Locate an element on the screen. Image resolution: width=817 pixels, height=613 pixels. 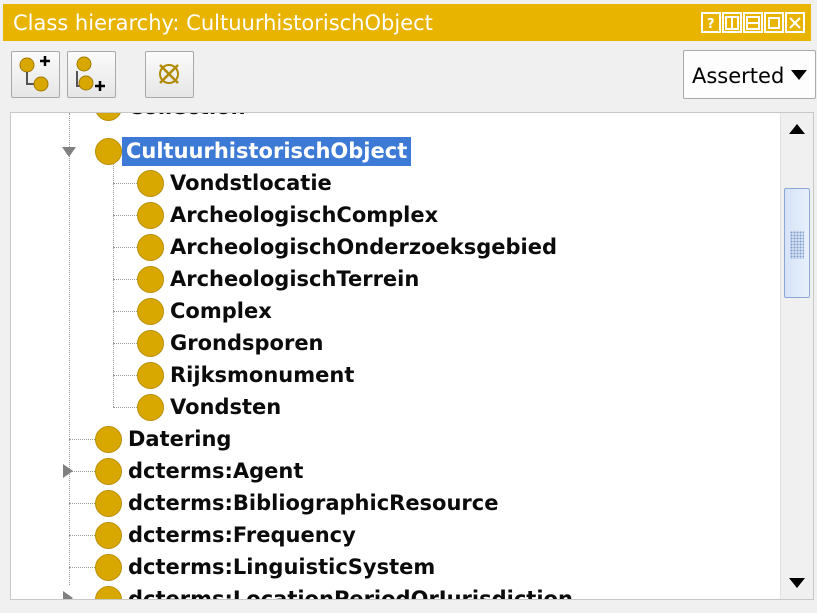
add-subclass-button is located at coordinates (35, 74).